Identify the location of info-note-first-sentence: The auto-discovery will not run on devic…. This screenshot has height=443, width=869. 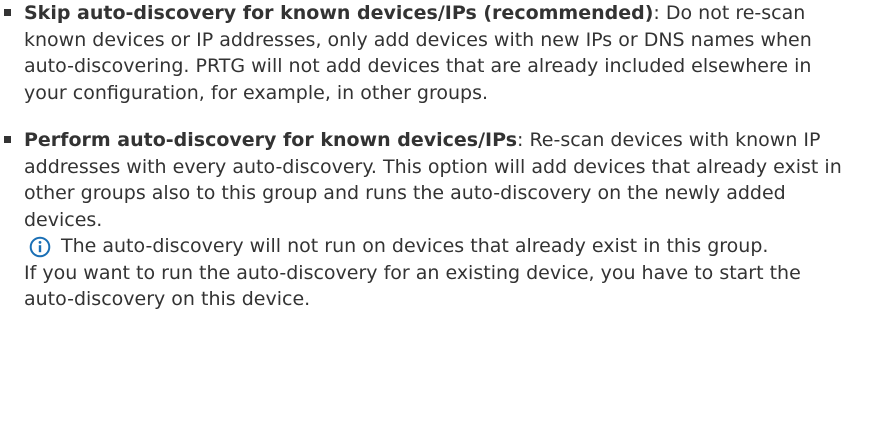
(415, 246).